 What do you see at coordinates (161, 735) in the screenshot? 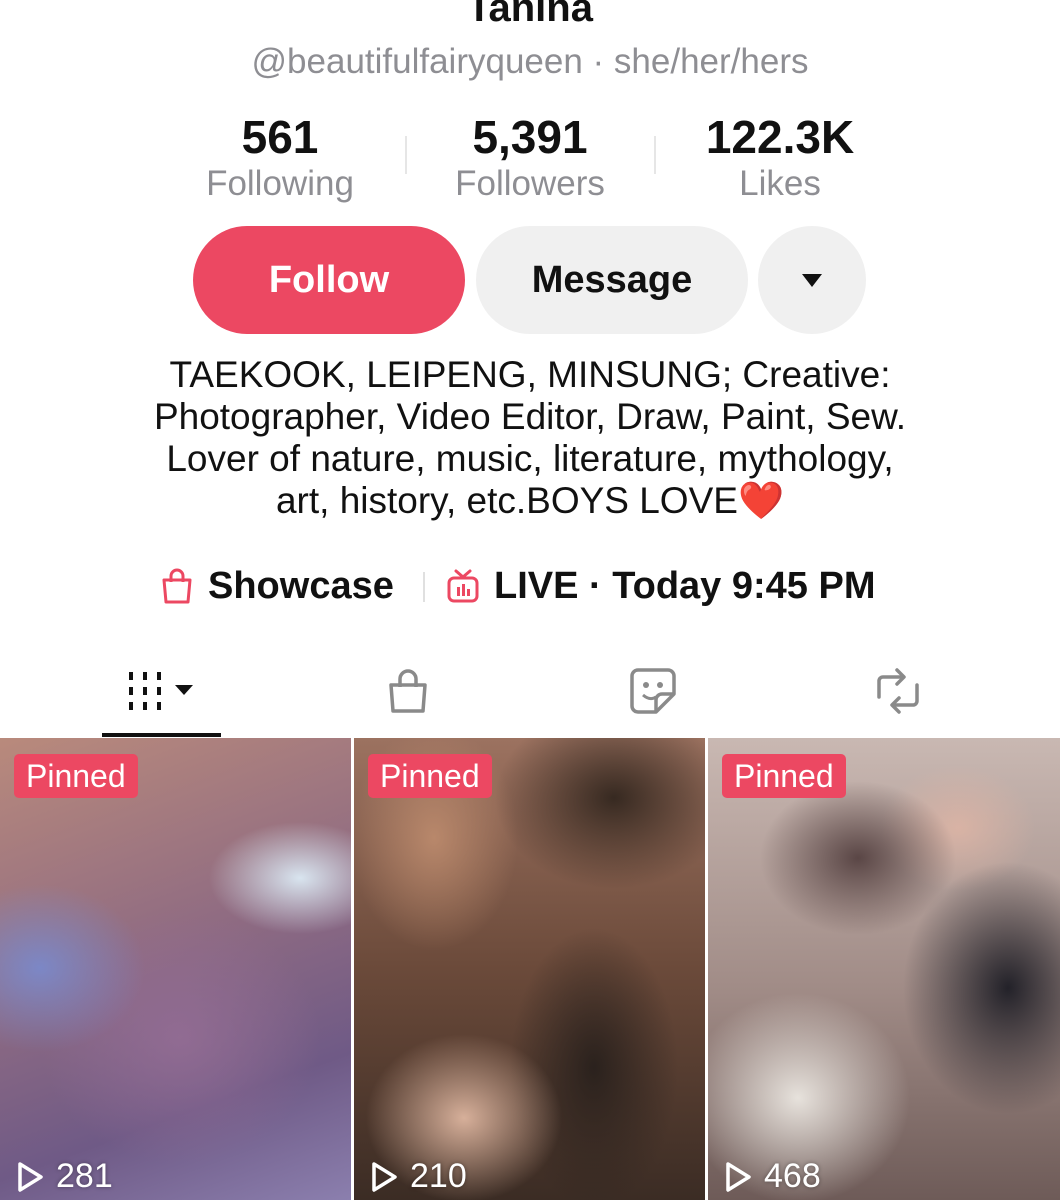
I see `active-tab-indicator` at bounding box center [161, 735].